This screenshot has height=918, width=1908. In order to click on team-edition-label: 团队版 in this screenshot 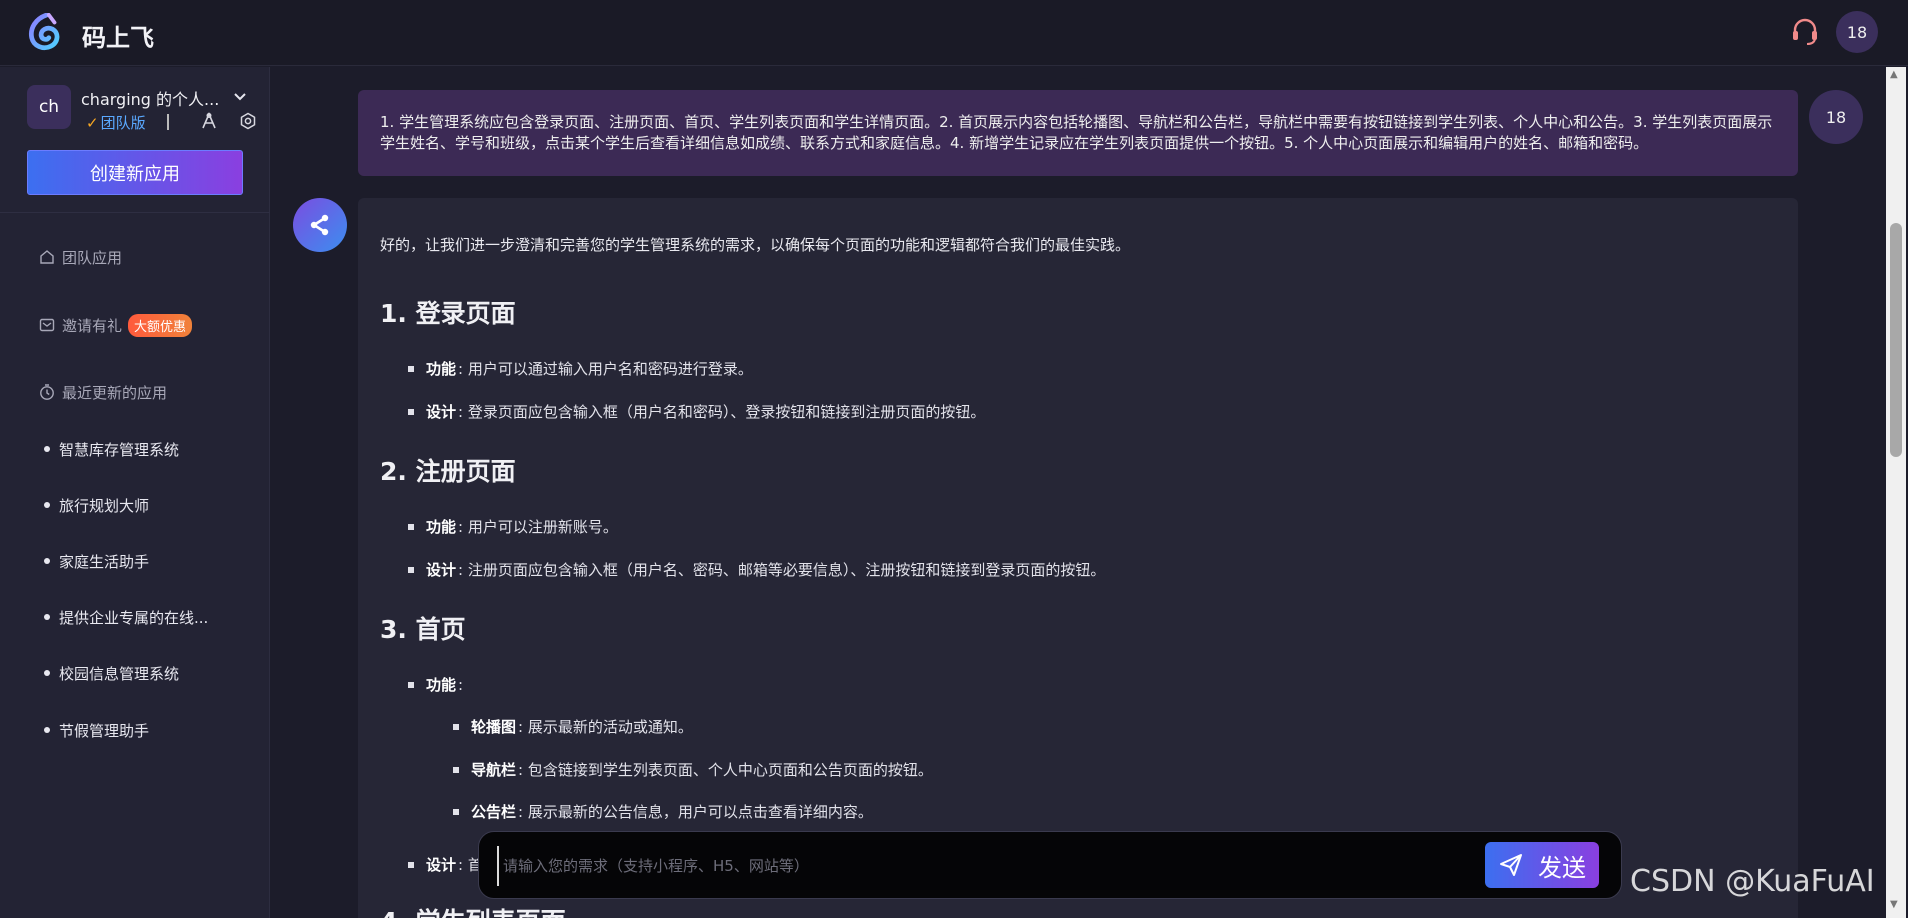, I will do `click(123, 123)`.